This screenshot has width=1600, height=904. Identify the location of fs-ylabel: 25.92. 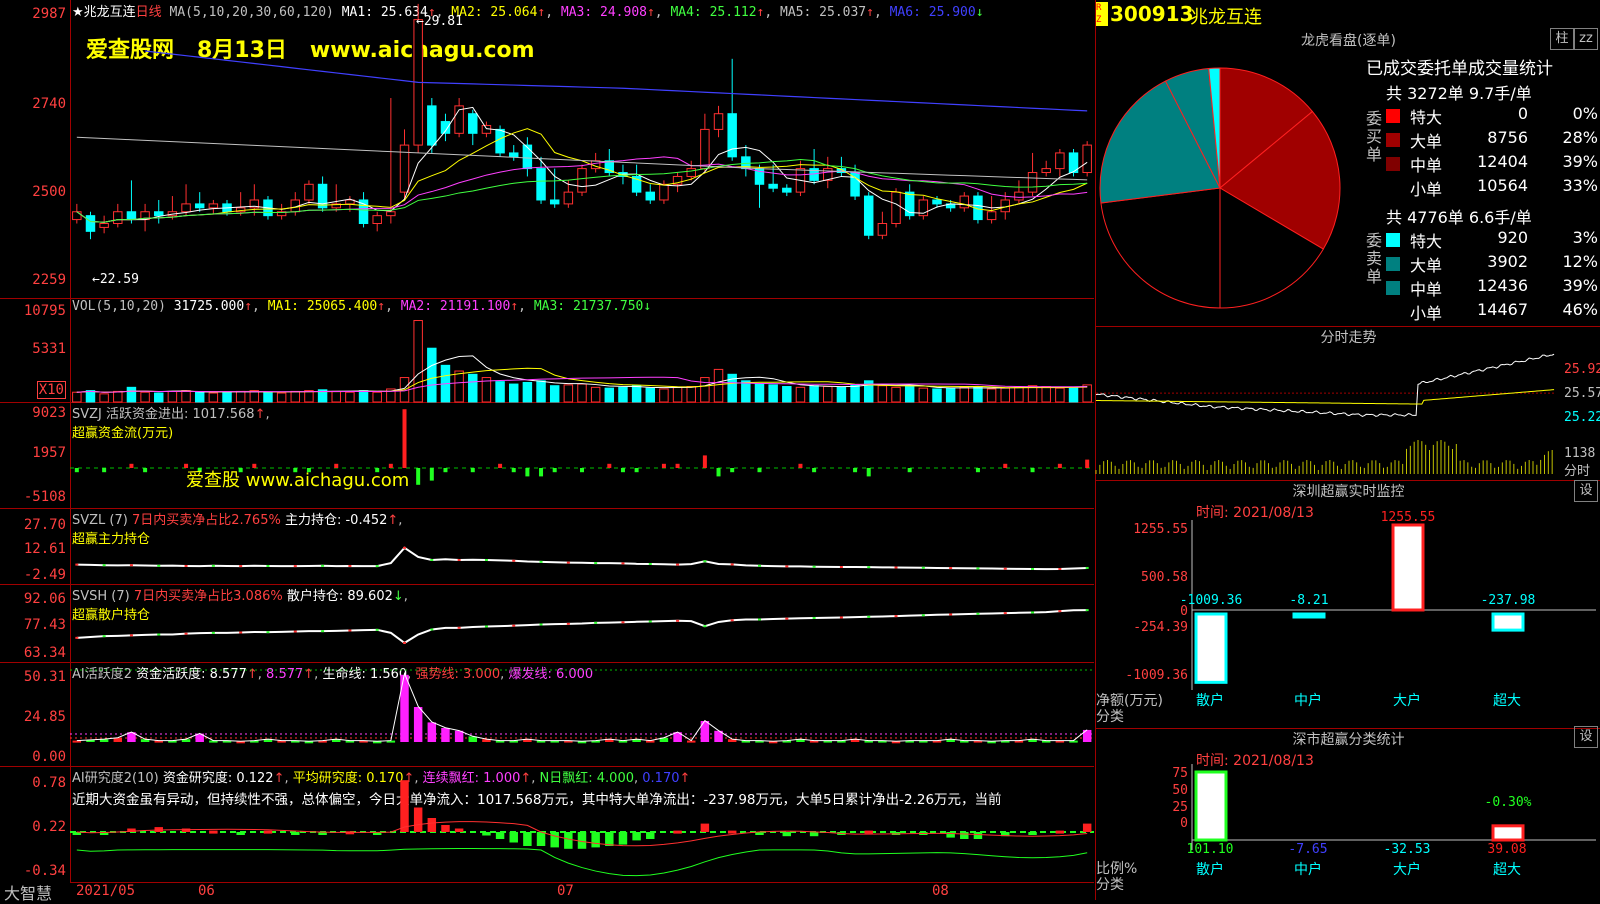
(1582, 369).